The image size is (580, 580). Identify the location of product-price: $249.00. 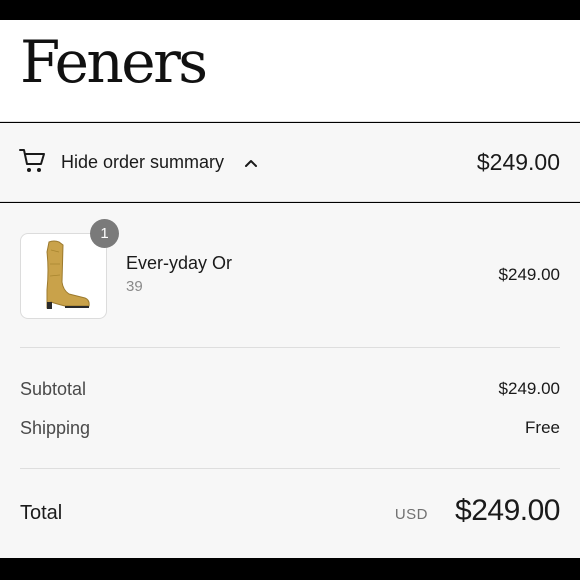
(529, 274).